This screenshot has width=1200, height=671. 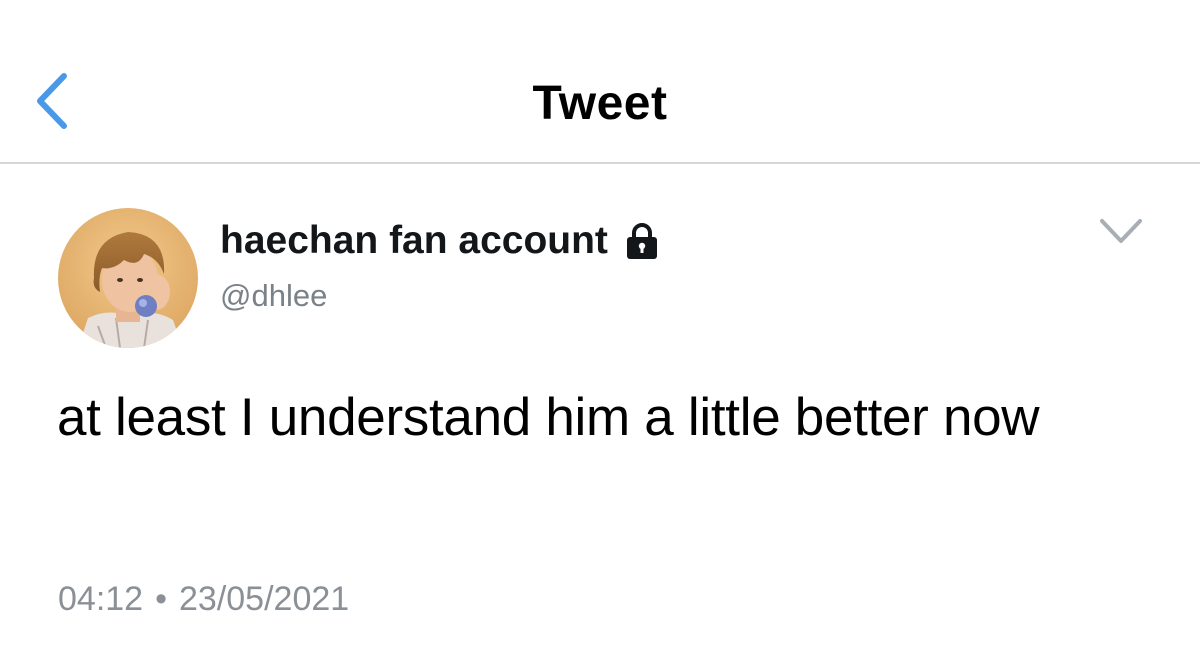 What do you see at coordinates (600, 103) in the screenshot?
I see `page-title: Tweet` at bounding box center [600, 103].